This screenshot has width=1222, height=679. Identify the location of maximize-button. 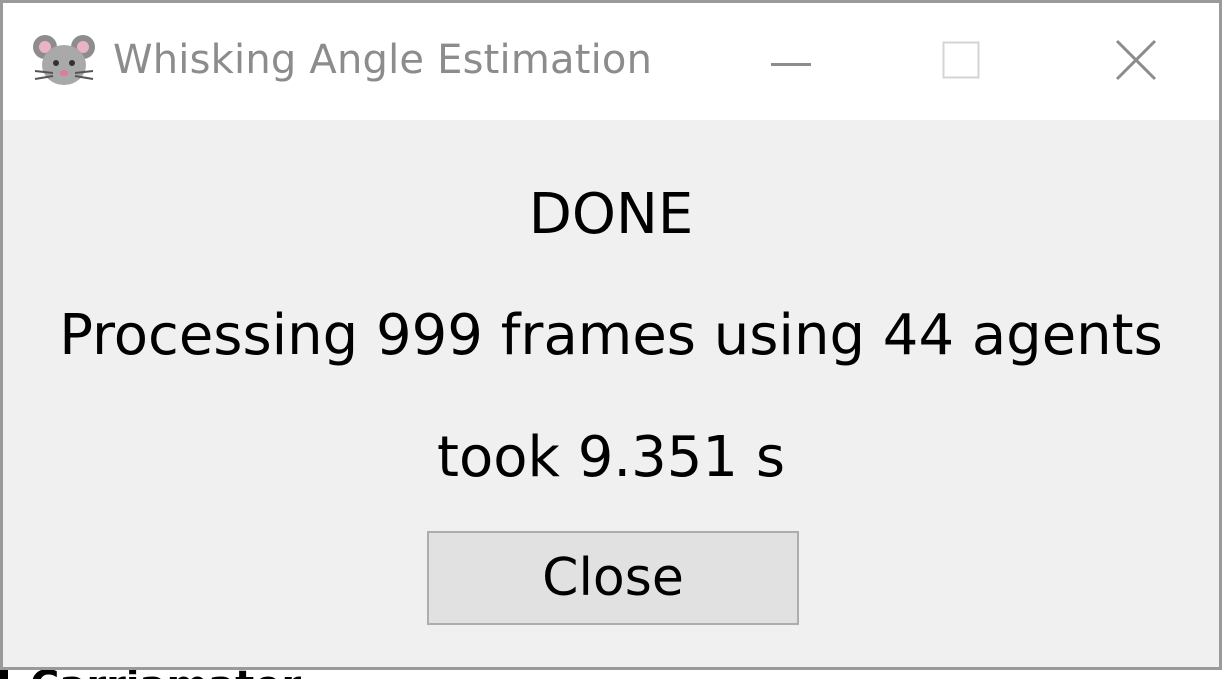
(961, 61).